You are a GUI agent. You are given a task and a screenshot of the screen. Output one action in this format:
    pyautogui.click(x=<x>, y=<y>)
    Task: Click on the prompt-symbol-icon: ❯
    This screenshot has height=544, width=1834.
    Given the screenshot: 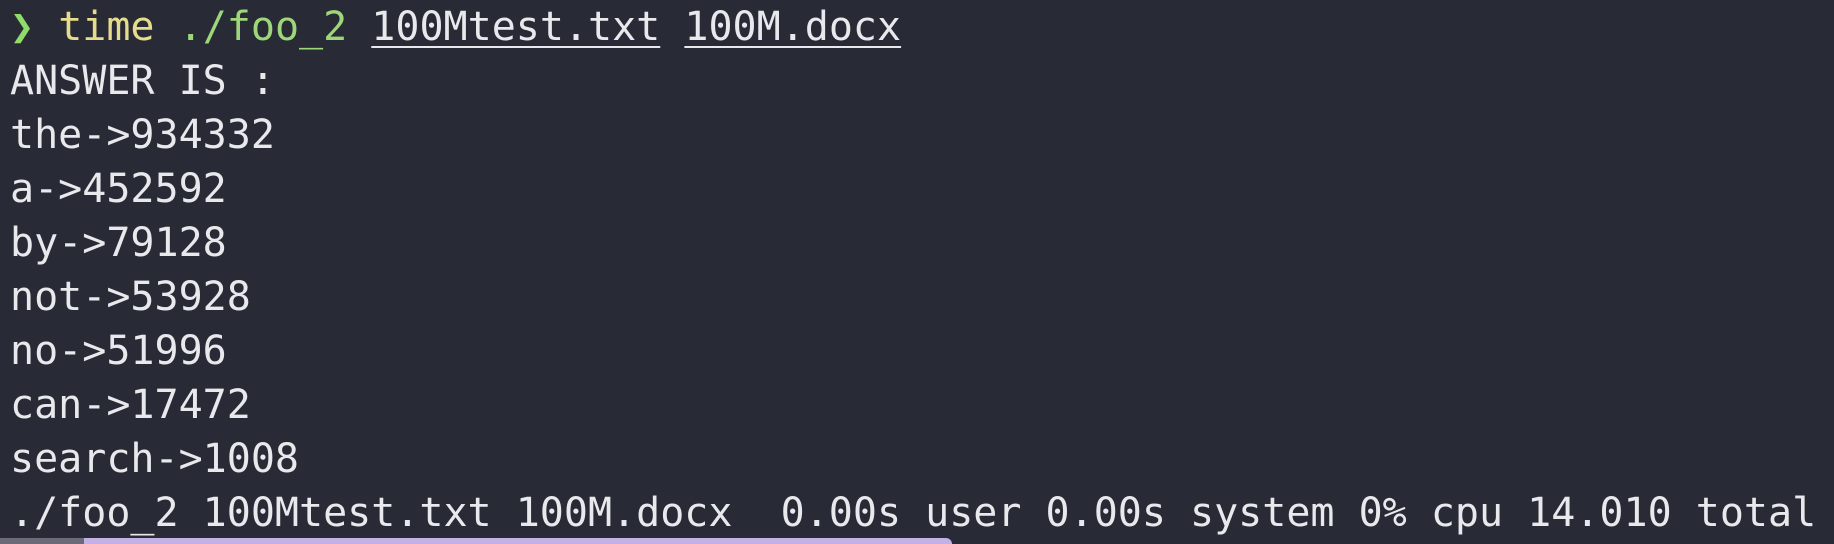 What is the action you would take?
    pyautogui.click(x=22, y=27)
    